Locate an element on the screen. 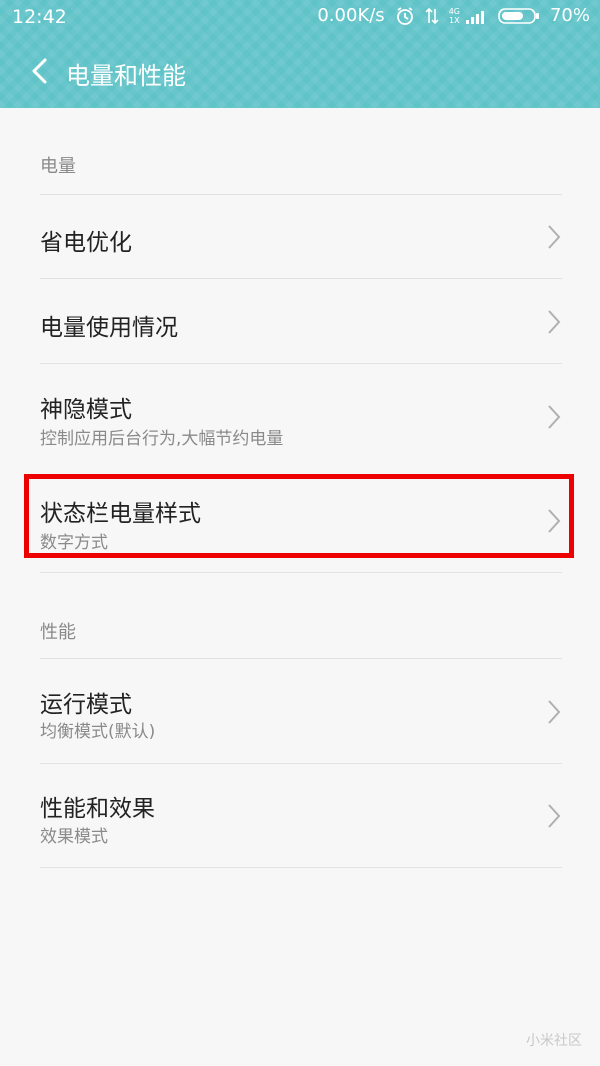 The image size is (600, 1066). item-title: 电量使用情况 is located at coordinates (109, 328).